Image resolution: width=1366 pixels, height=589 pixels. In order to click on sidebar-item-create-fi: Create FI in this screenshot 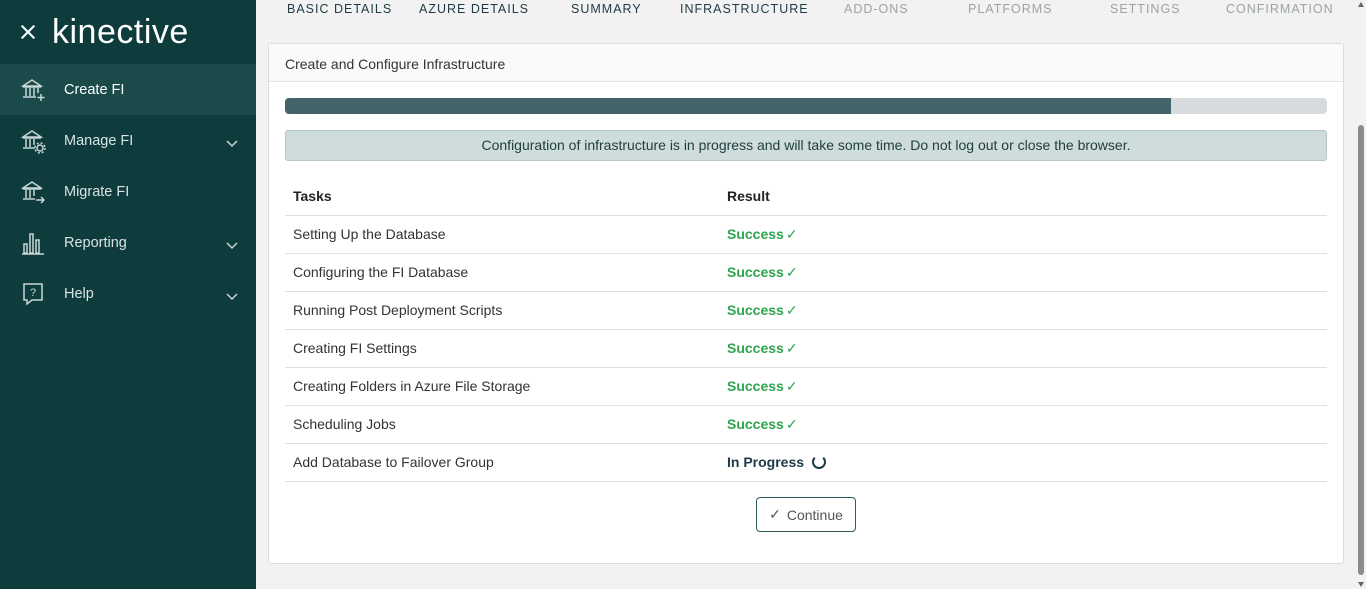, I will do `click(128, 89)`.